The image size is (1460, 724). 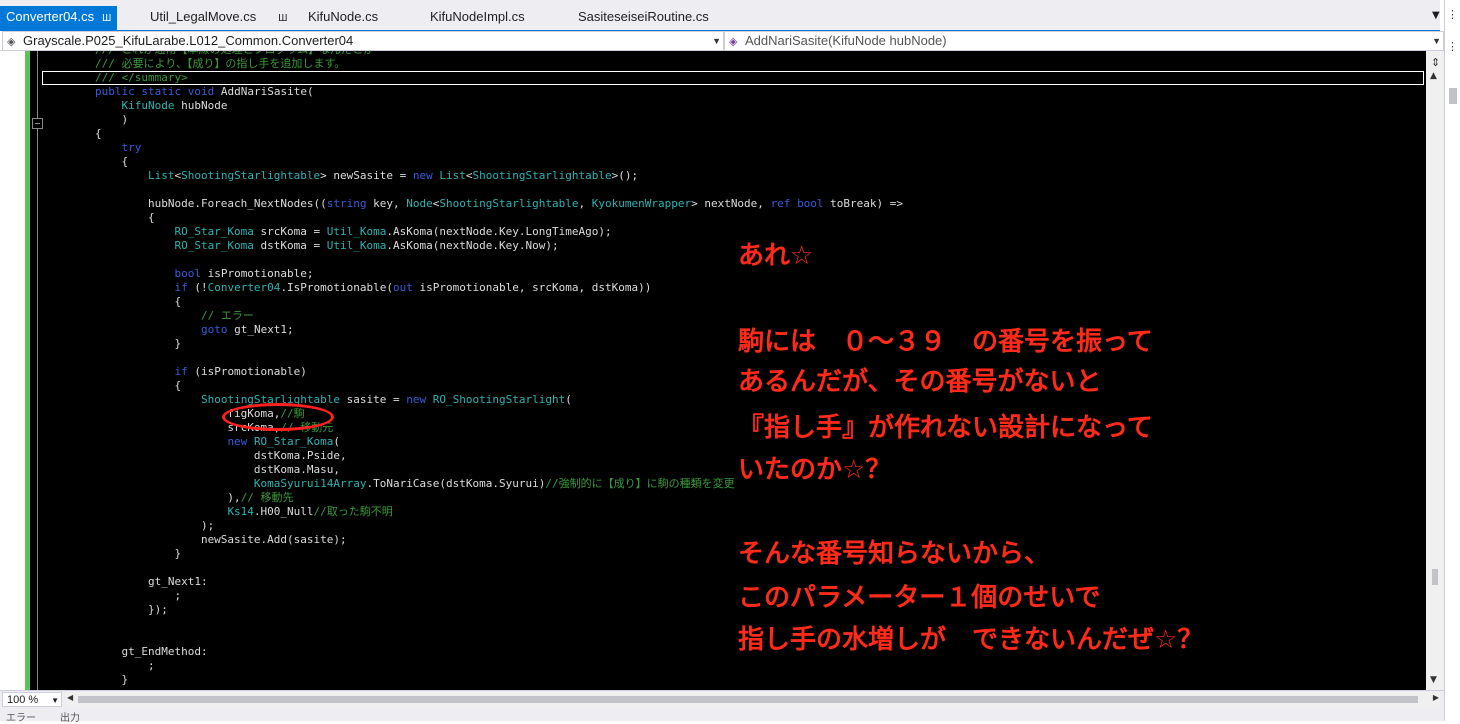 What do you see at coordinates (203, 16) in the screenshot?
I see `tab-label: Util_LegalMove.cs` at bounding box center [203, 16].